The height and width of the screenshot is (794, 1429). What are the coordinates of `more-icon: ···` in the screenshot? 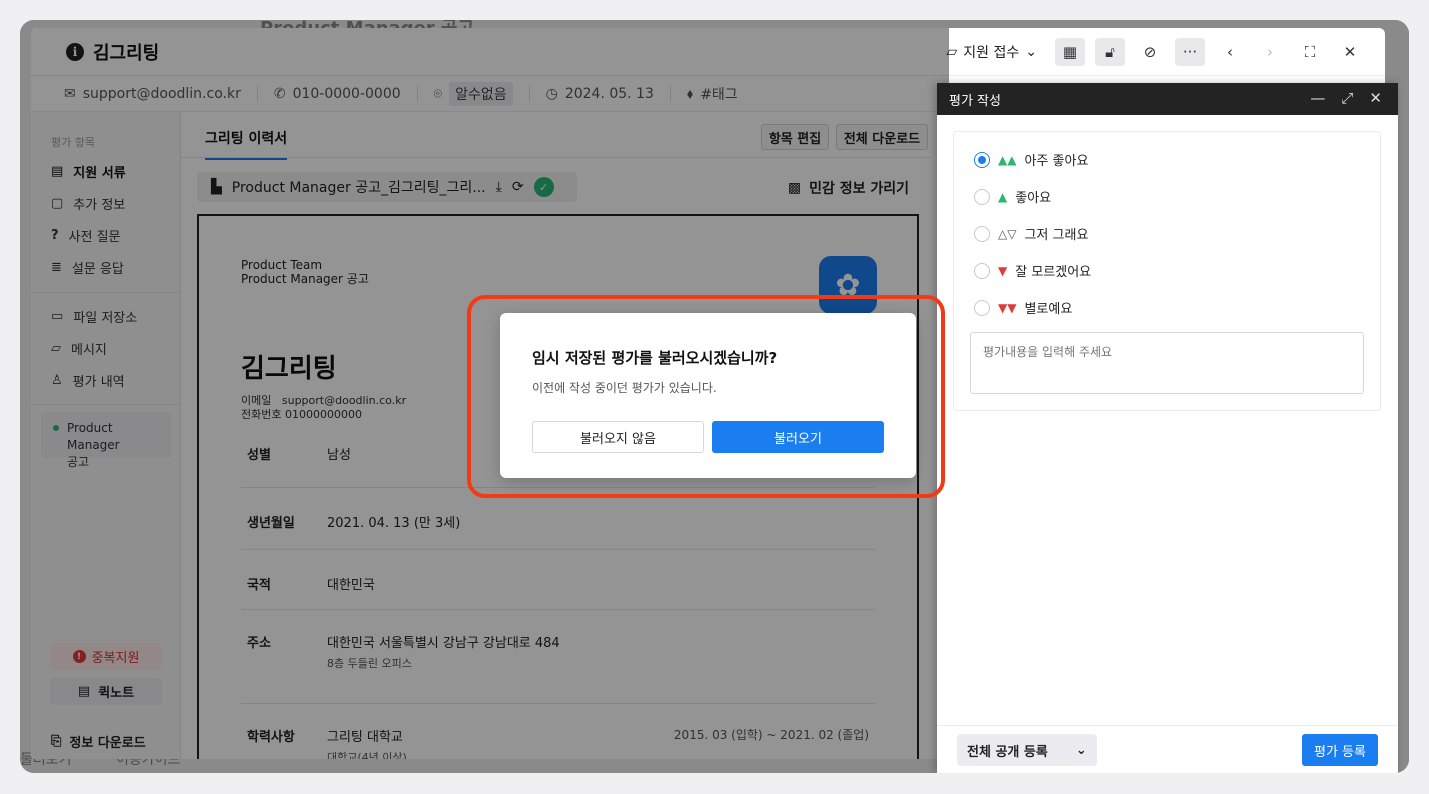 It's located at (1190, 52).